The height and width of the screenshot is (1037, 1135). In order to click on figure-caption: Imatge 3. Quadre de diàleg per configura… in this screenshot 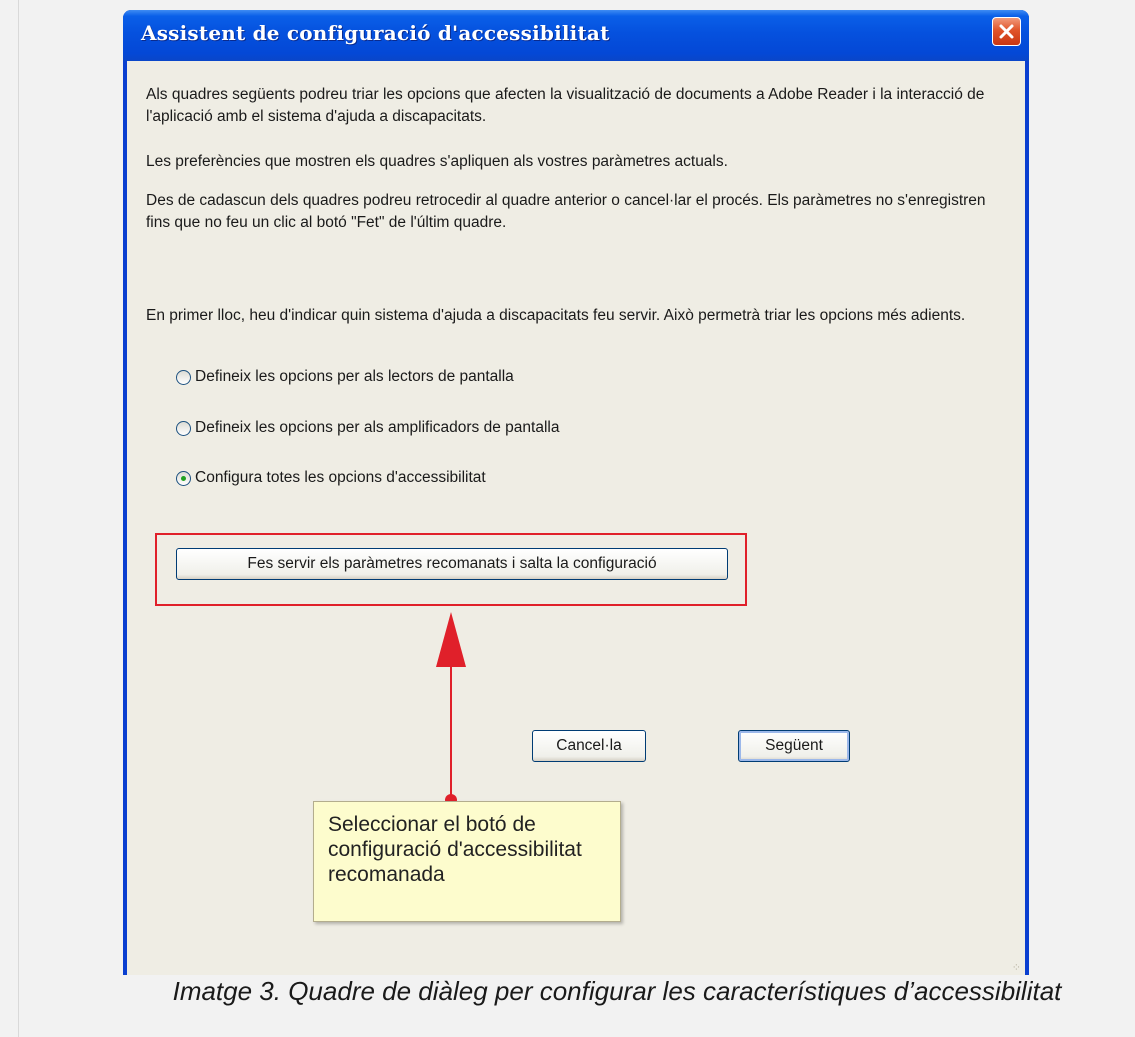, I will do `click(617, 991)`.